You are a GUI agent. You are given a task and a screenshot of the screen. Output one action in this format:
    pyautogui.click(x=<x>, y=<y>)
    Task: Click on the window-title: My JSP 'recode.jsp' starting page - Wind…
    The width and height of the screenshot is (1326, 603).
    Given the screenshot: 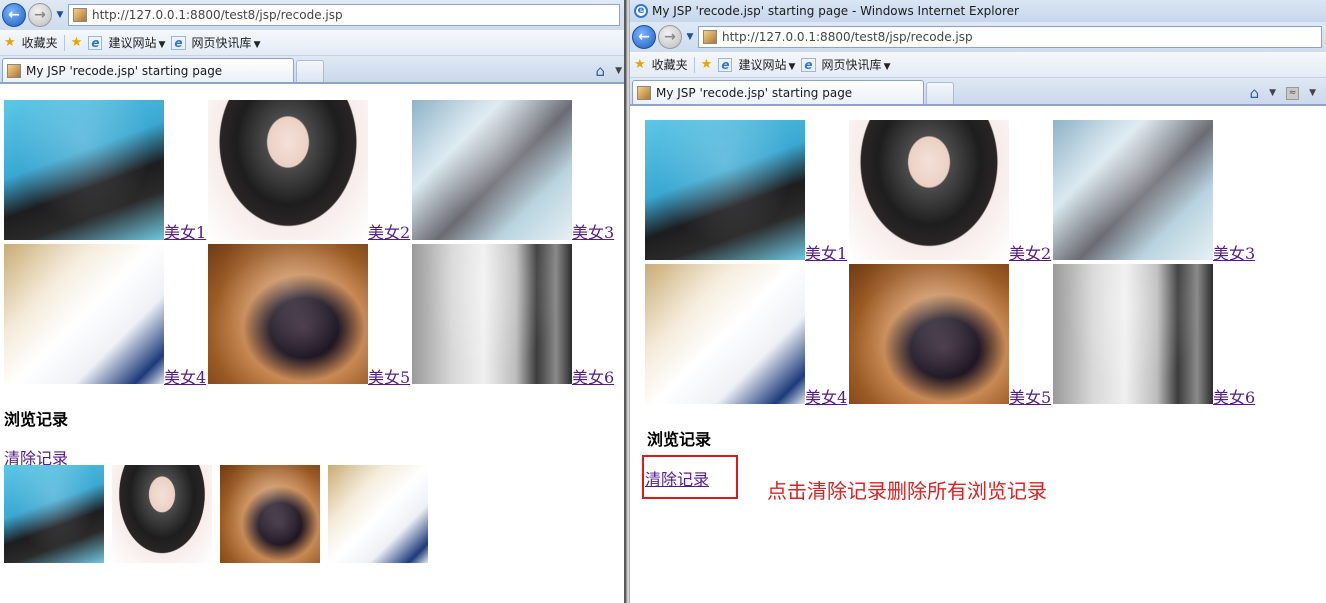 What is the action you would take?
    pyautogui.click(x=835, y=11)
    